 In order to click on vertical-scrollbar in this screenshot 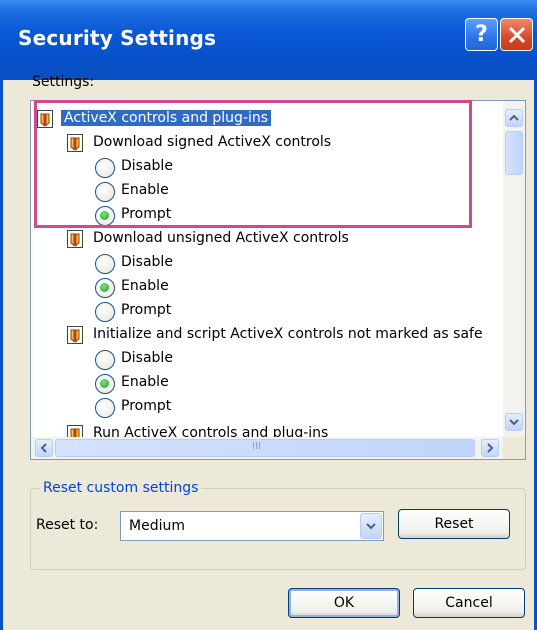, I will do `click(514, 269)`.